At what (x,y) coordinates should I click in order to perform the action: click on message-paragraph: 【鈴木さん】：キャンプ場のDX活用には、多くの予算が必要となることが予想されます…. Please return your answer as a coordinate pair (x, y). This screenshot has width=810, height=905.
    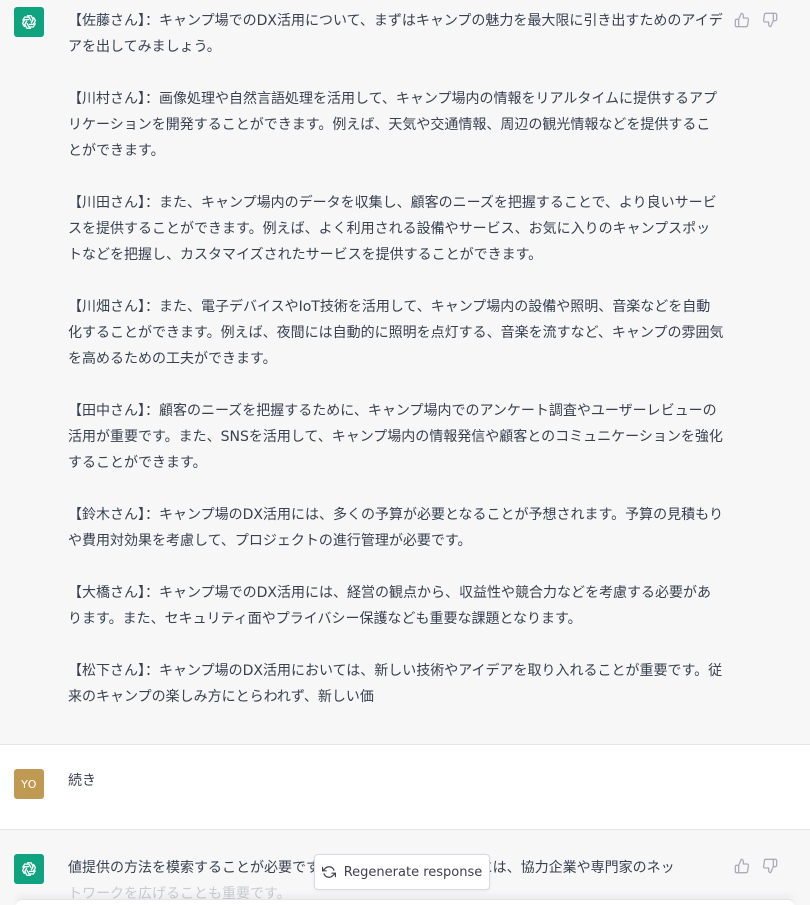
    Looking at the image, I should click on (396, 528).